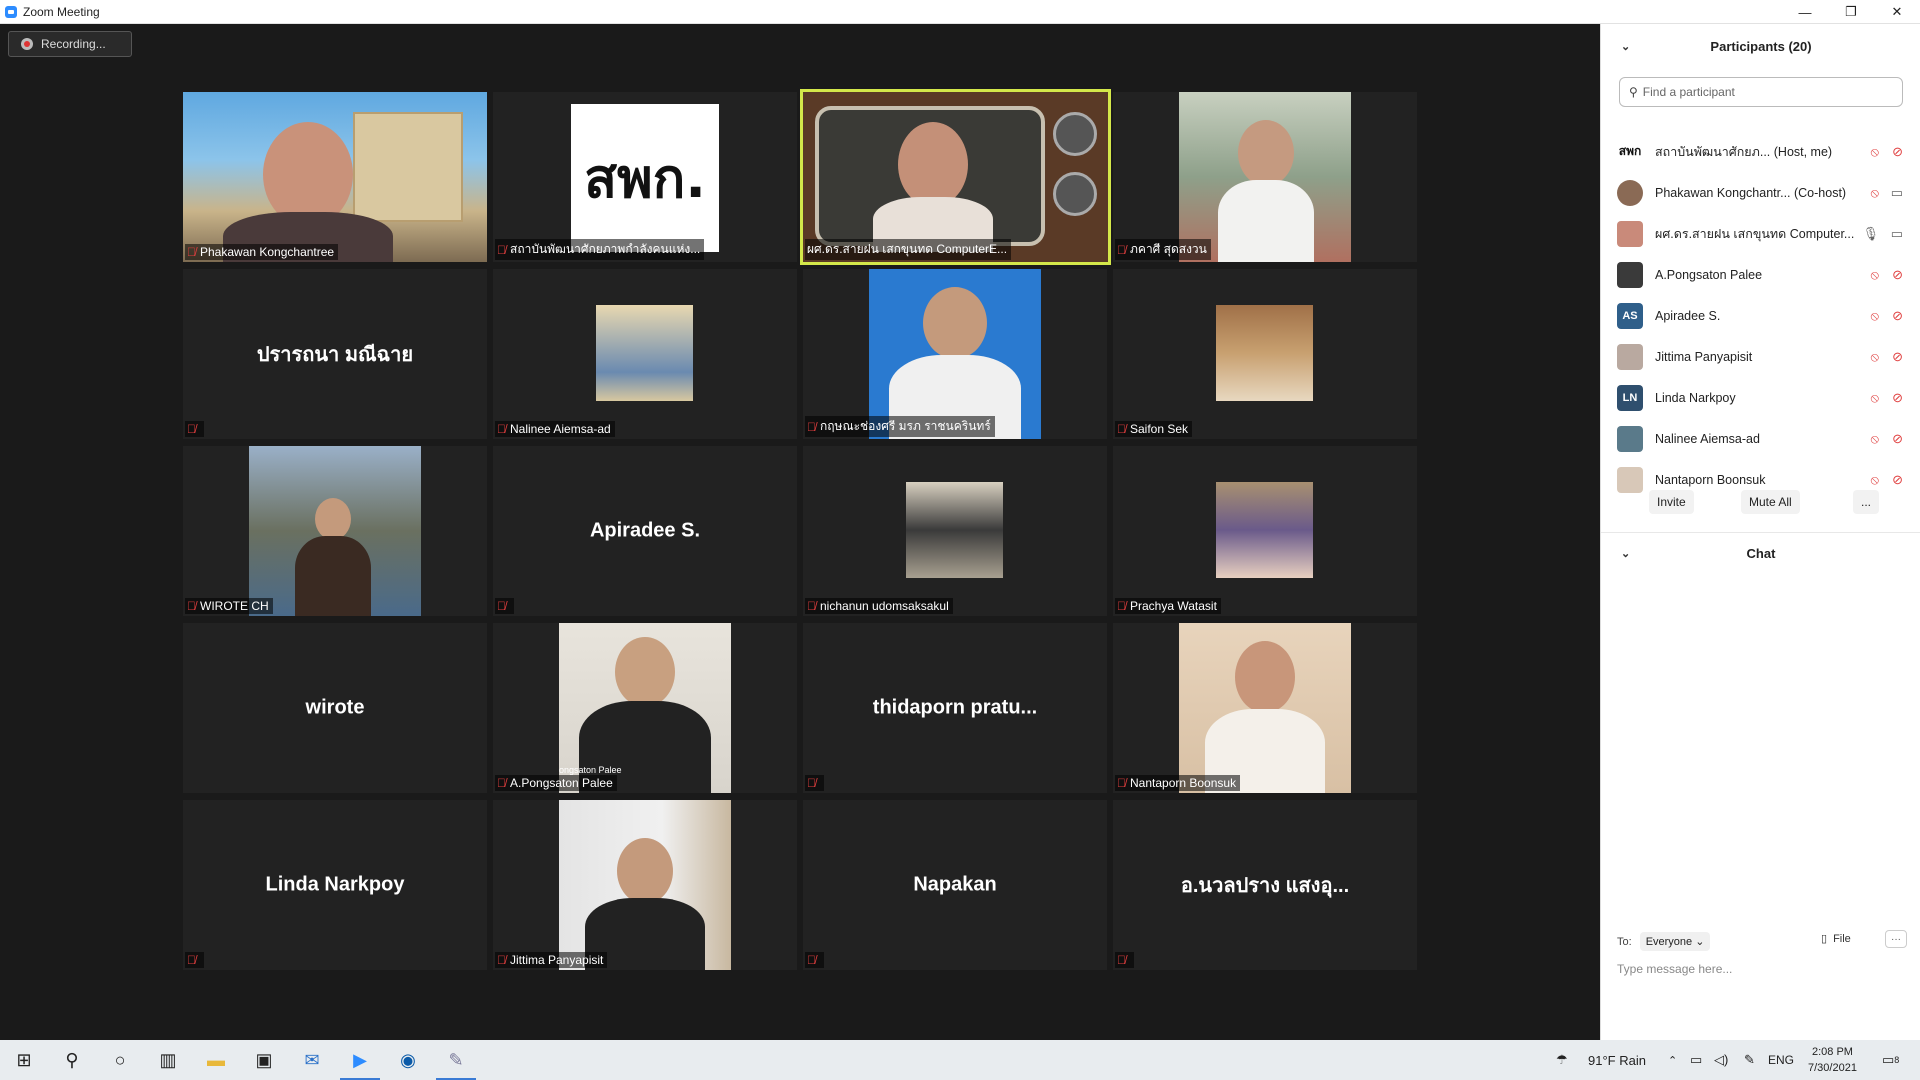  What do you see at coordinates (645, 885) in the screenshot?
I see `video-tile: 🎙̸ Jittima Panyapisit` at bounding box center [645, 885].